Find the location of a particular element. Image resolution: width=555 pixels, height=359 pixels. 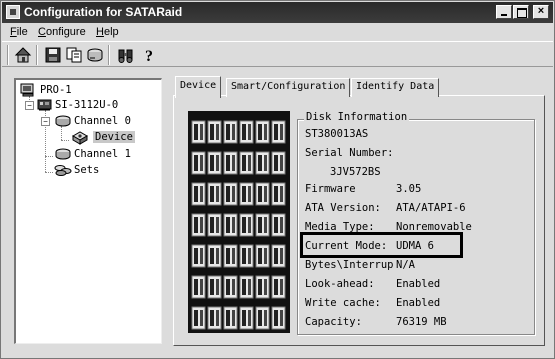

bytes-interrupt-label: Bytes\Interrup is located at coordinates (349, 265).